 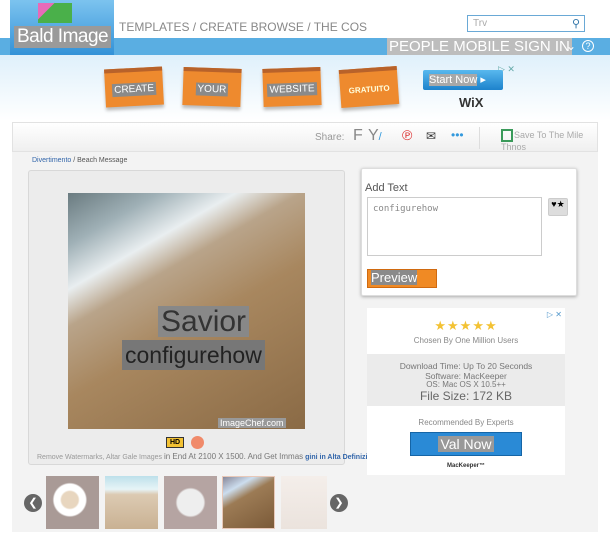 I want to click on thumbnail-beach-your-text, so click(x=248, y=502).